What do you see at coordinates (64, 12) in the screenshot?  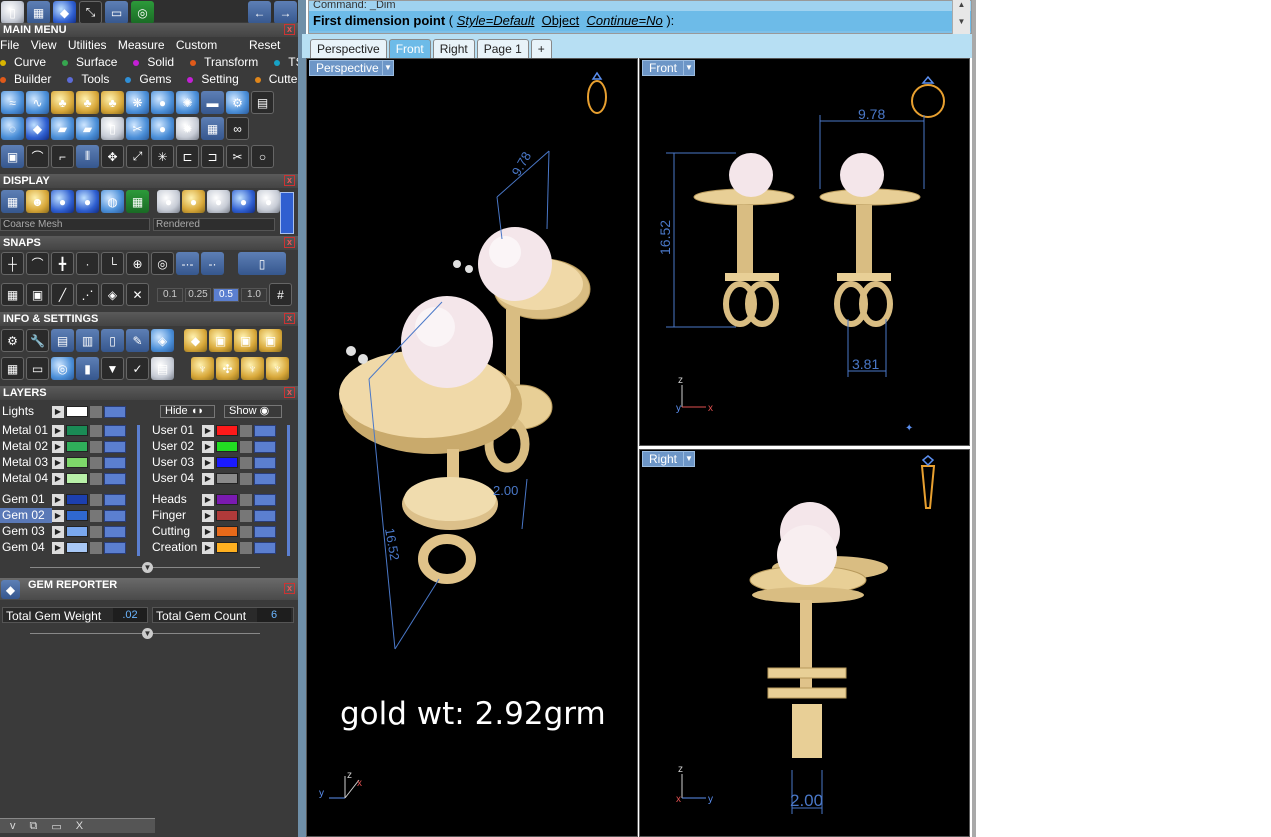 I see `gem-scene-icon: ◆` at bounding box center [64, 12].